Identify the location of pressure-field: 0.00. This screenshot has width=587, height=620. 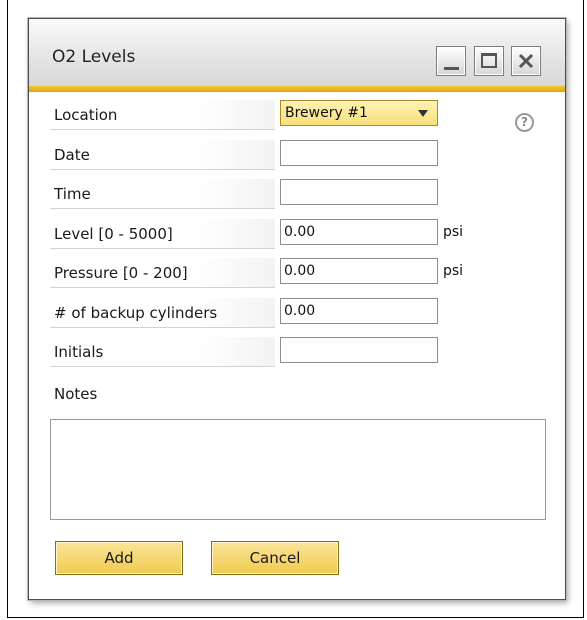
(359, 271).